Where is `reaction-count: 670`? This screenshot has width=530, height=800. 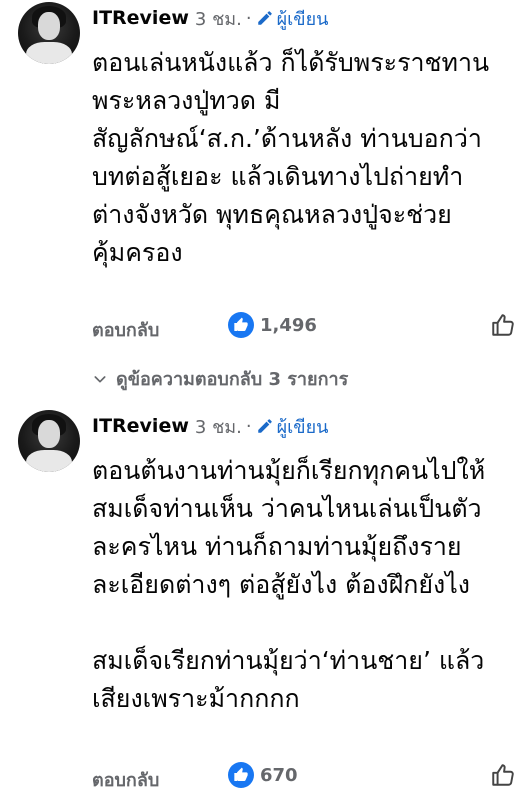
reaction-count: 670 is located at coordinates (279, 775).